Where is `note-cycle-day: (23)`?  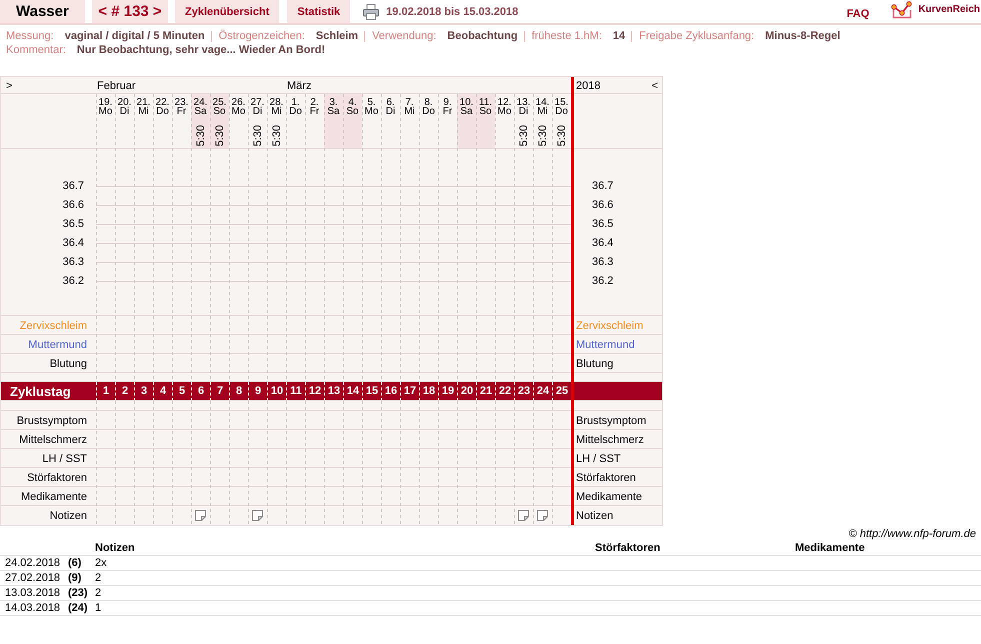 note-cycle-day: (23) is located at coordinates (81, 593).